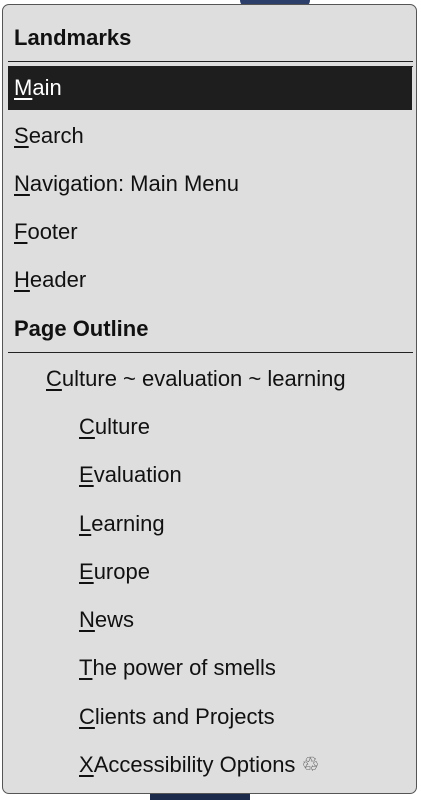 Image resolution: width=421 pixels, height=800 pixels. Describe the element at coordinates (122, 426) in the screenshot. I see `item-label: ulture` at that location.